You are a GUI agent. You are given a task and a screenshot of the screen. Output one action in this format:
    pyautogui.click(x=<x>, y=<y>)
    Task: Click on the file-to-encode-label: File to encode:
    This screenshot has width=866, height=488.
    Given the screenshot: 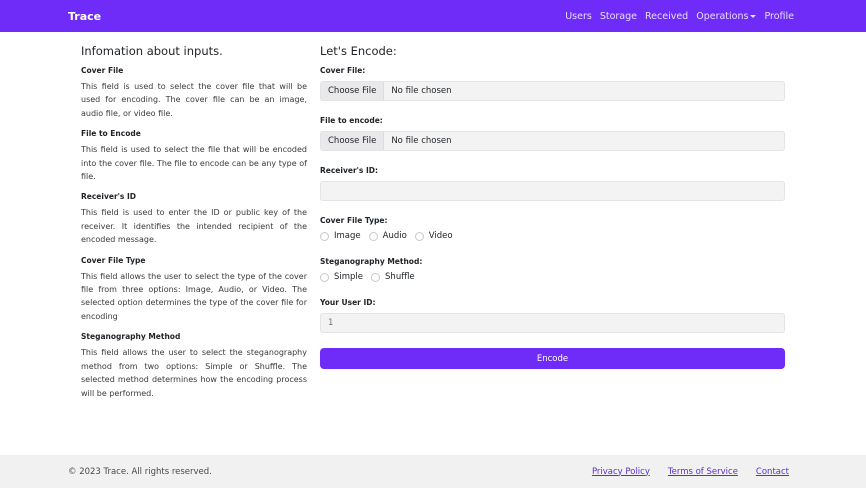 What is the action you would take?
    pyautogui.click(x=351, y=120)
    